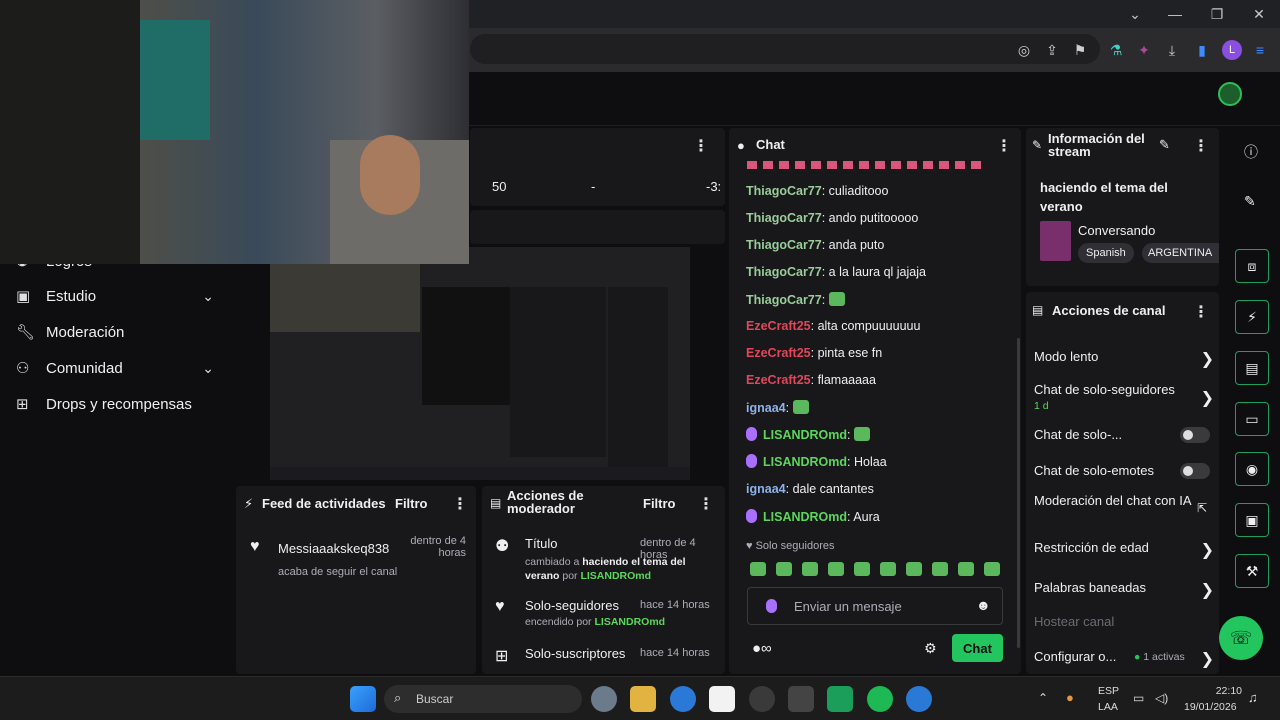  Describe the element at coordinates (1161, 698) in the screenshot. I see `volume-icon: ◁)` at that location.